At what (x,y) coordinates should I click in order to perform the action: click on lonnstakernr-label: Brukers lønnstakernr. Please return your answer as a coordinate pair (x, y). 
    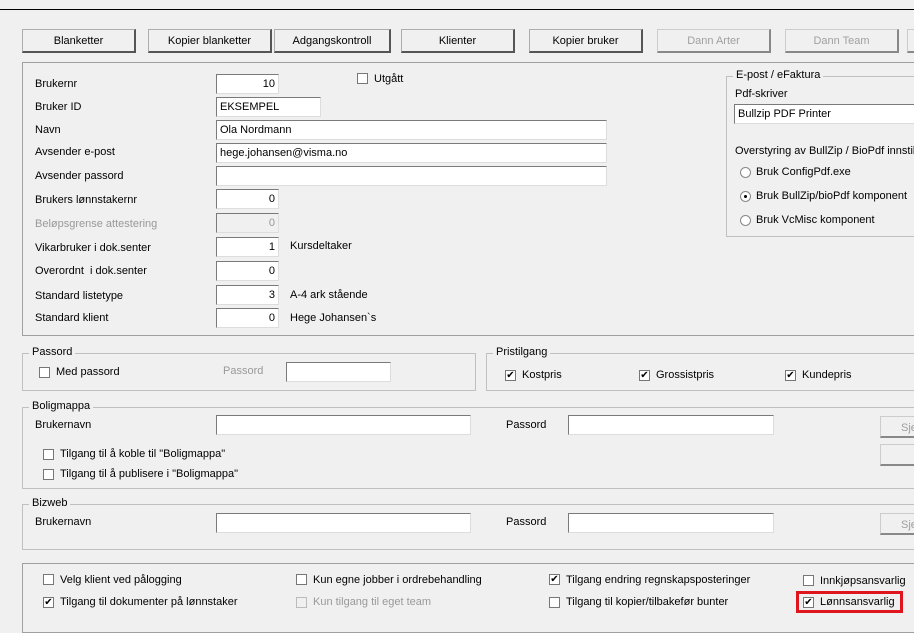
    Looking at the image, I should click on (86, 200).